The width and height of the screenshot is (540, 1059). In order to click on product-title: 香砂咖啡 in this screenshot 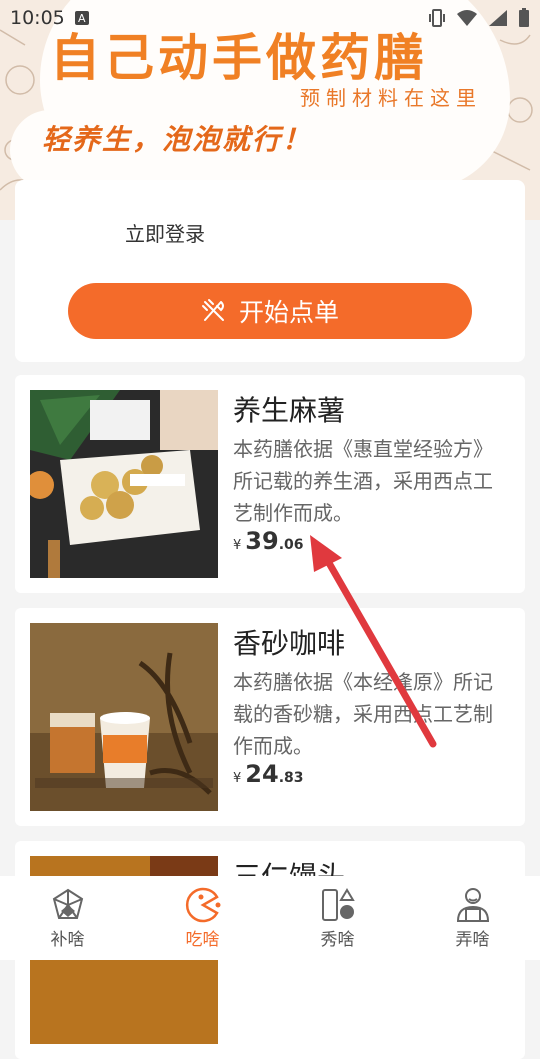, I will do `click(289, 643)`.